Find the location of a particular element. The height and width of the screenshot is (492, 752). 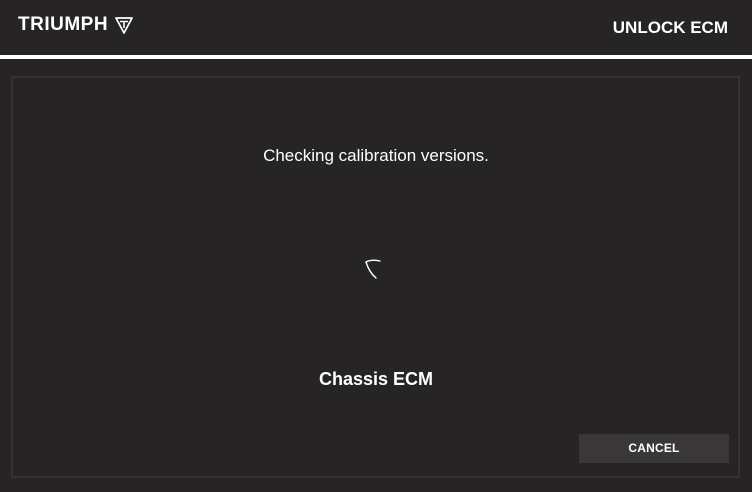

brand-wordmark: TRIUMPH is located at coordinates (63, 24).